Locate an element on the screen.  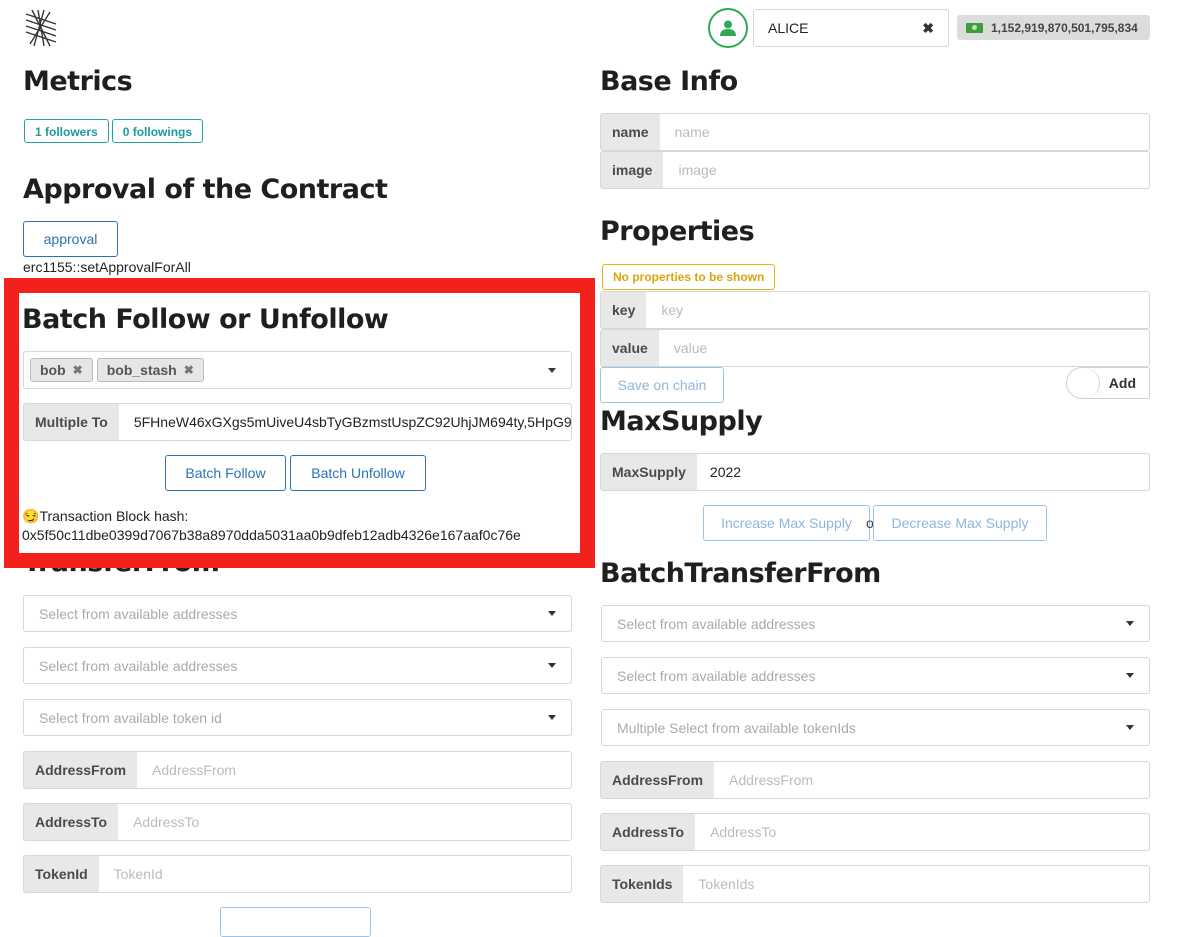
balance-badge: 1,152,919,870,501,795,834 is located at coordinates (1053, 27).